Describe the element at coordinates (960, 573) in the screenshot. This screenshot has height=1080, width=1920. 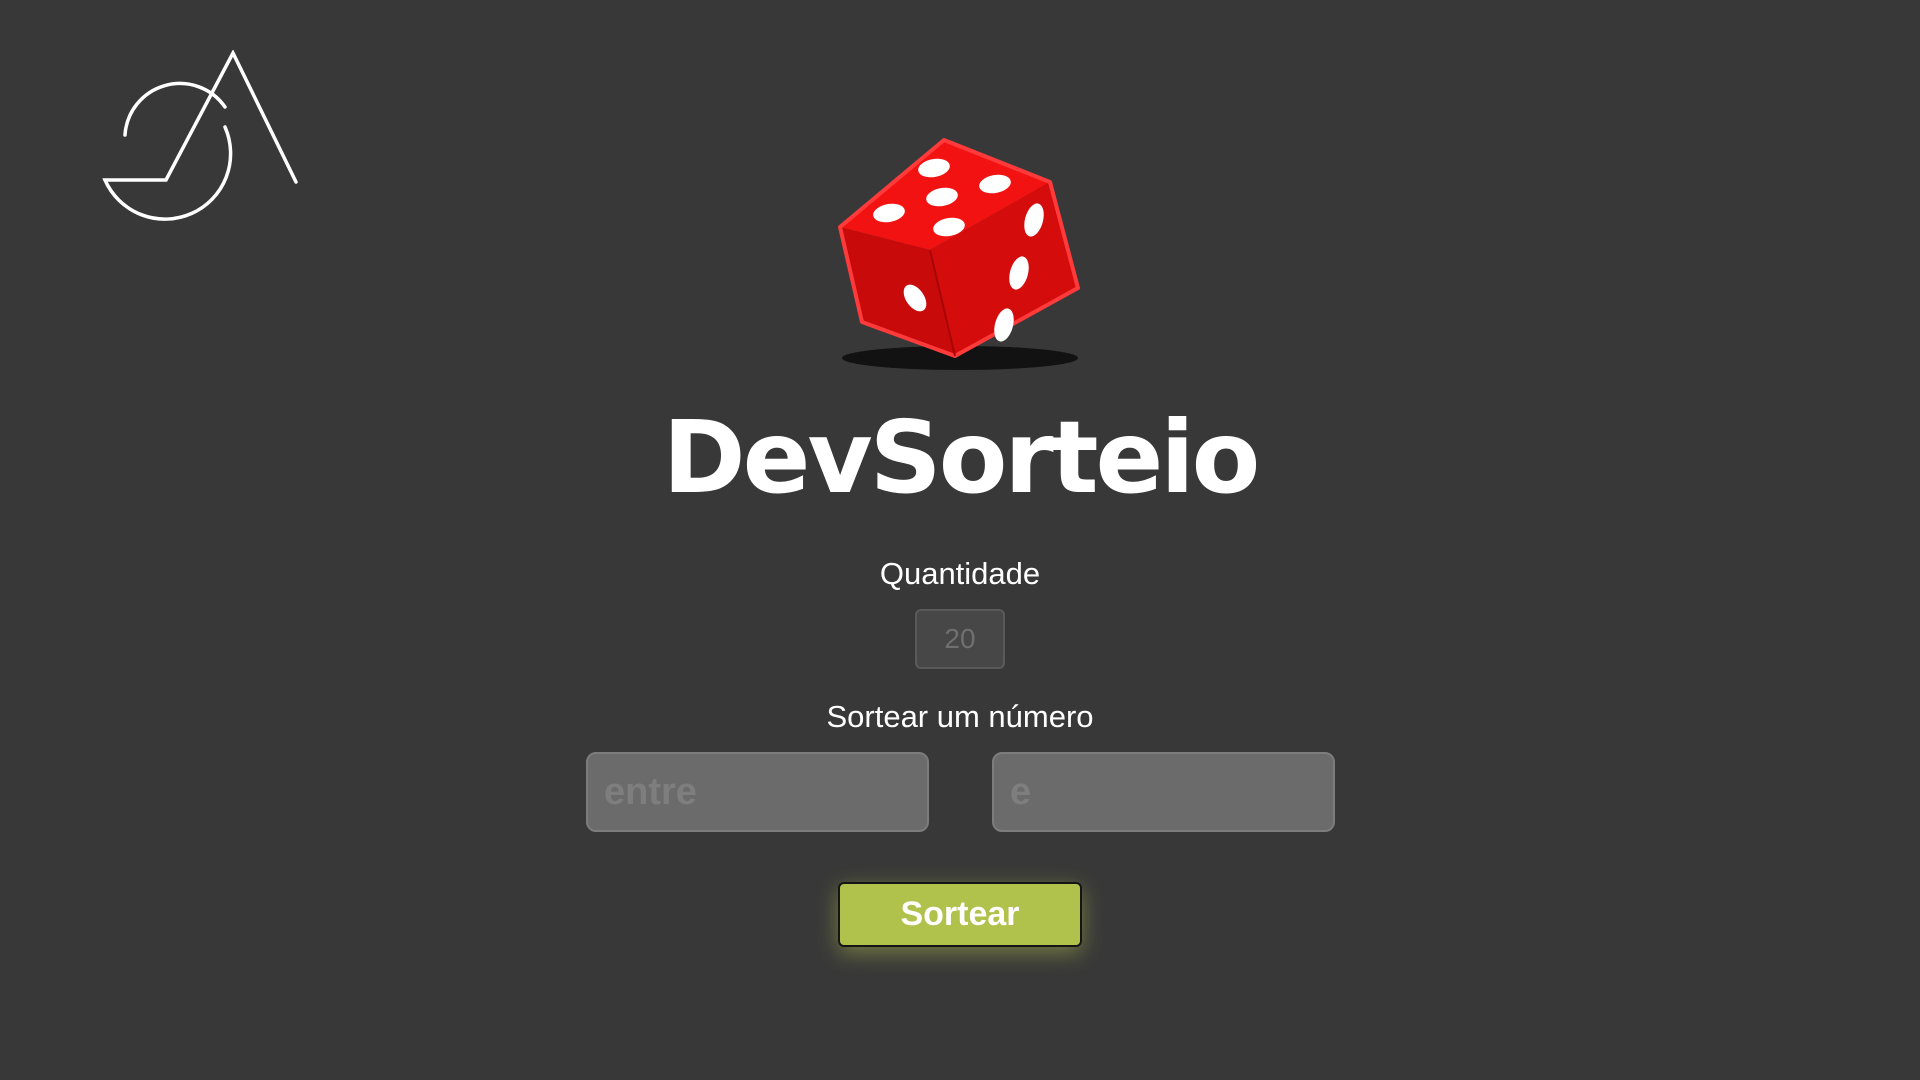
I see `quantity-label: Quantidade` at that location.